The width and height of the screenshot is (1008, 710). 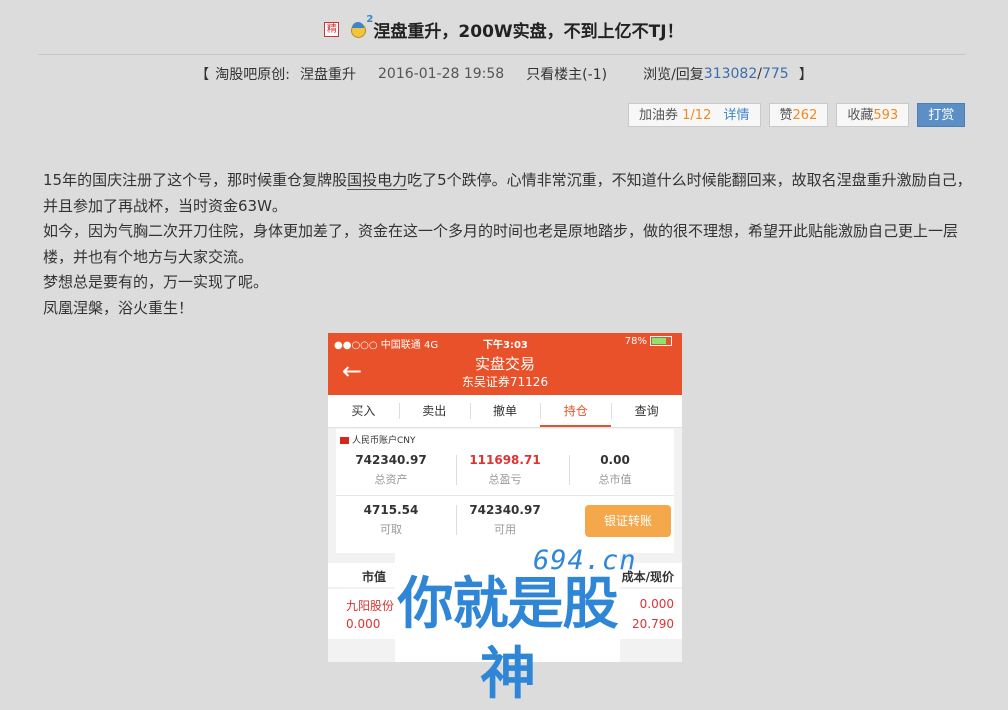 What do you see at coordinates (628, 521) in the screenshot?
I see `bank-transfer-button: 银证转账` at bounding box center [628, 521].